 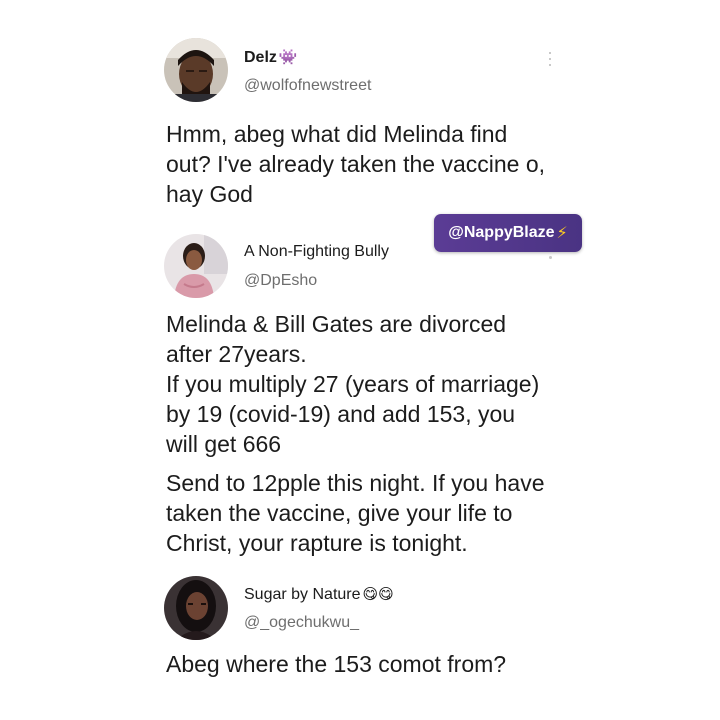 I want to click on yum-face-icon: 😋😋, so click(x=378, y=594).